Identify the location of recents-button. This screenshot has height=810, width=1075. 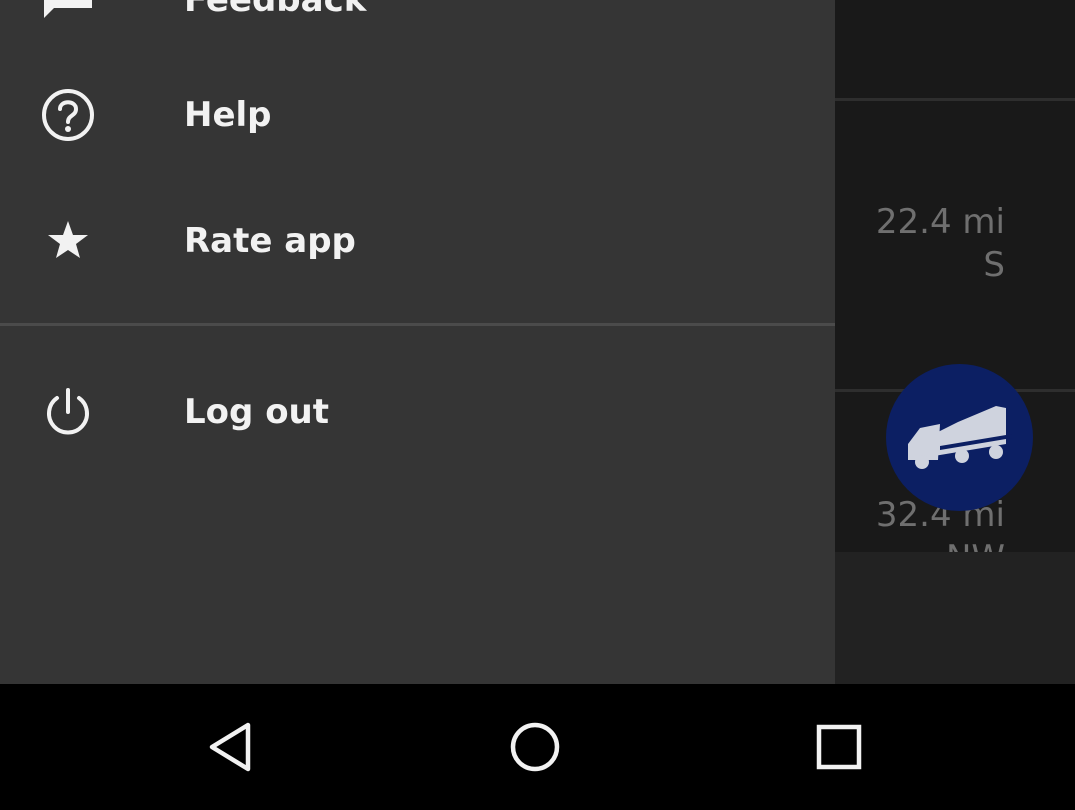
(839, 747).